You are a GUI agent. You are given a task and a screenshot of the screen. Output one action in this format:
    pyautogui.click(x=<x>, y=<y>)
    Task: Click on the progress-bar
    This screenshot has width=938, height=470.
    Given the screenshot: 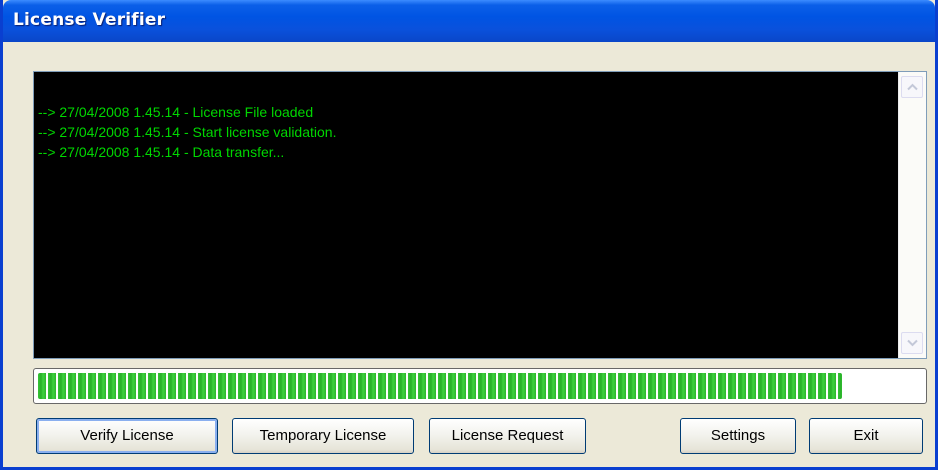 What is the action you would take?
    pyautogui.click(x=480, y=386)
    